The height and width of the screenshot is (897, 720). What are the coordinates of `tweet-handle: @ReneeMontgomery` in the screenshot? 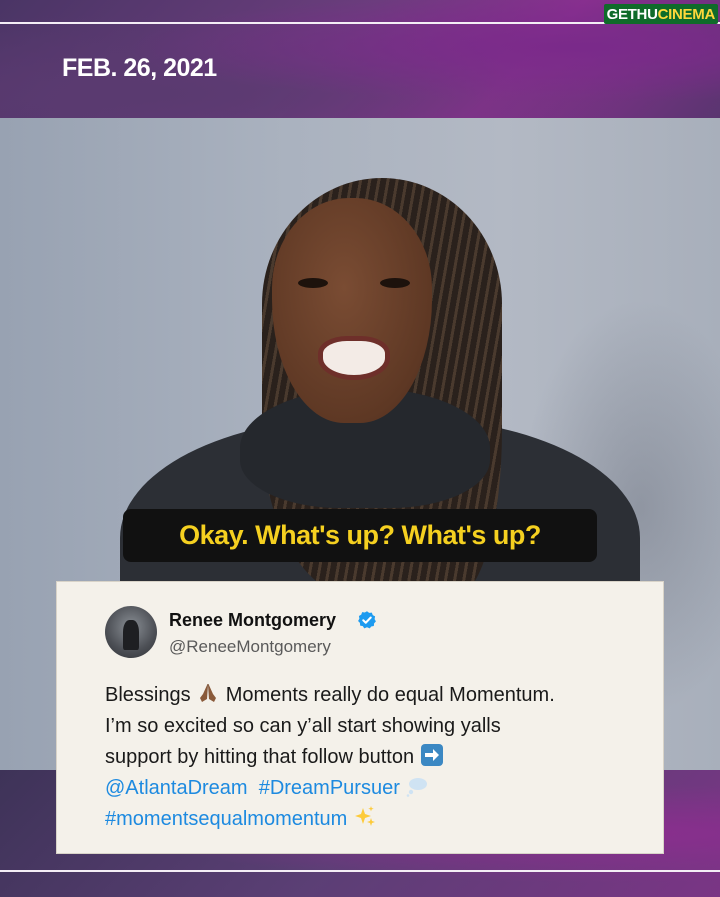 It's located at (250, 647).